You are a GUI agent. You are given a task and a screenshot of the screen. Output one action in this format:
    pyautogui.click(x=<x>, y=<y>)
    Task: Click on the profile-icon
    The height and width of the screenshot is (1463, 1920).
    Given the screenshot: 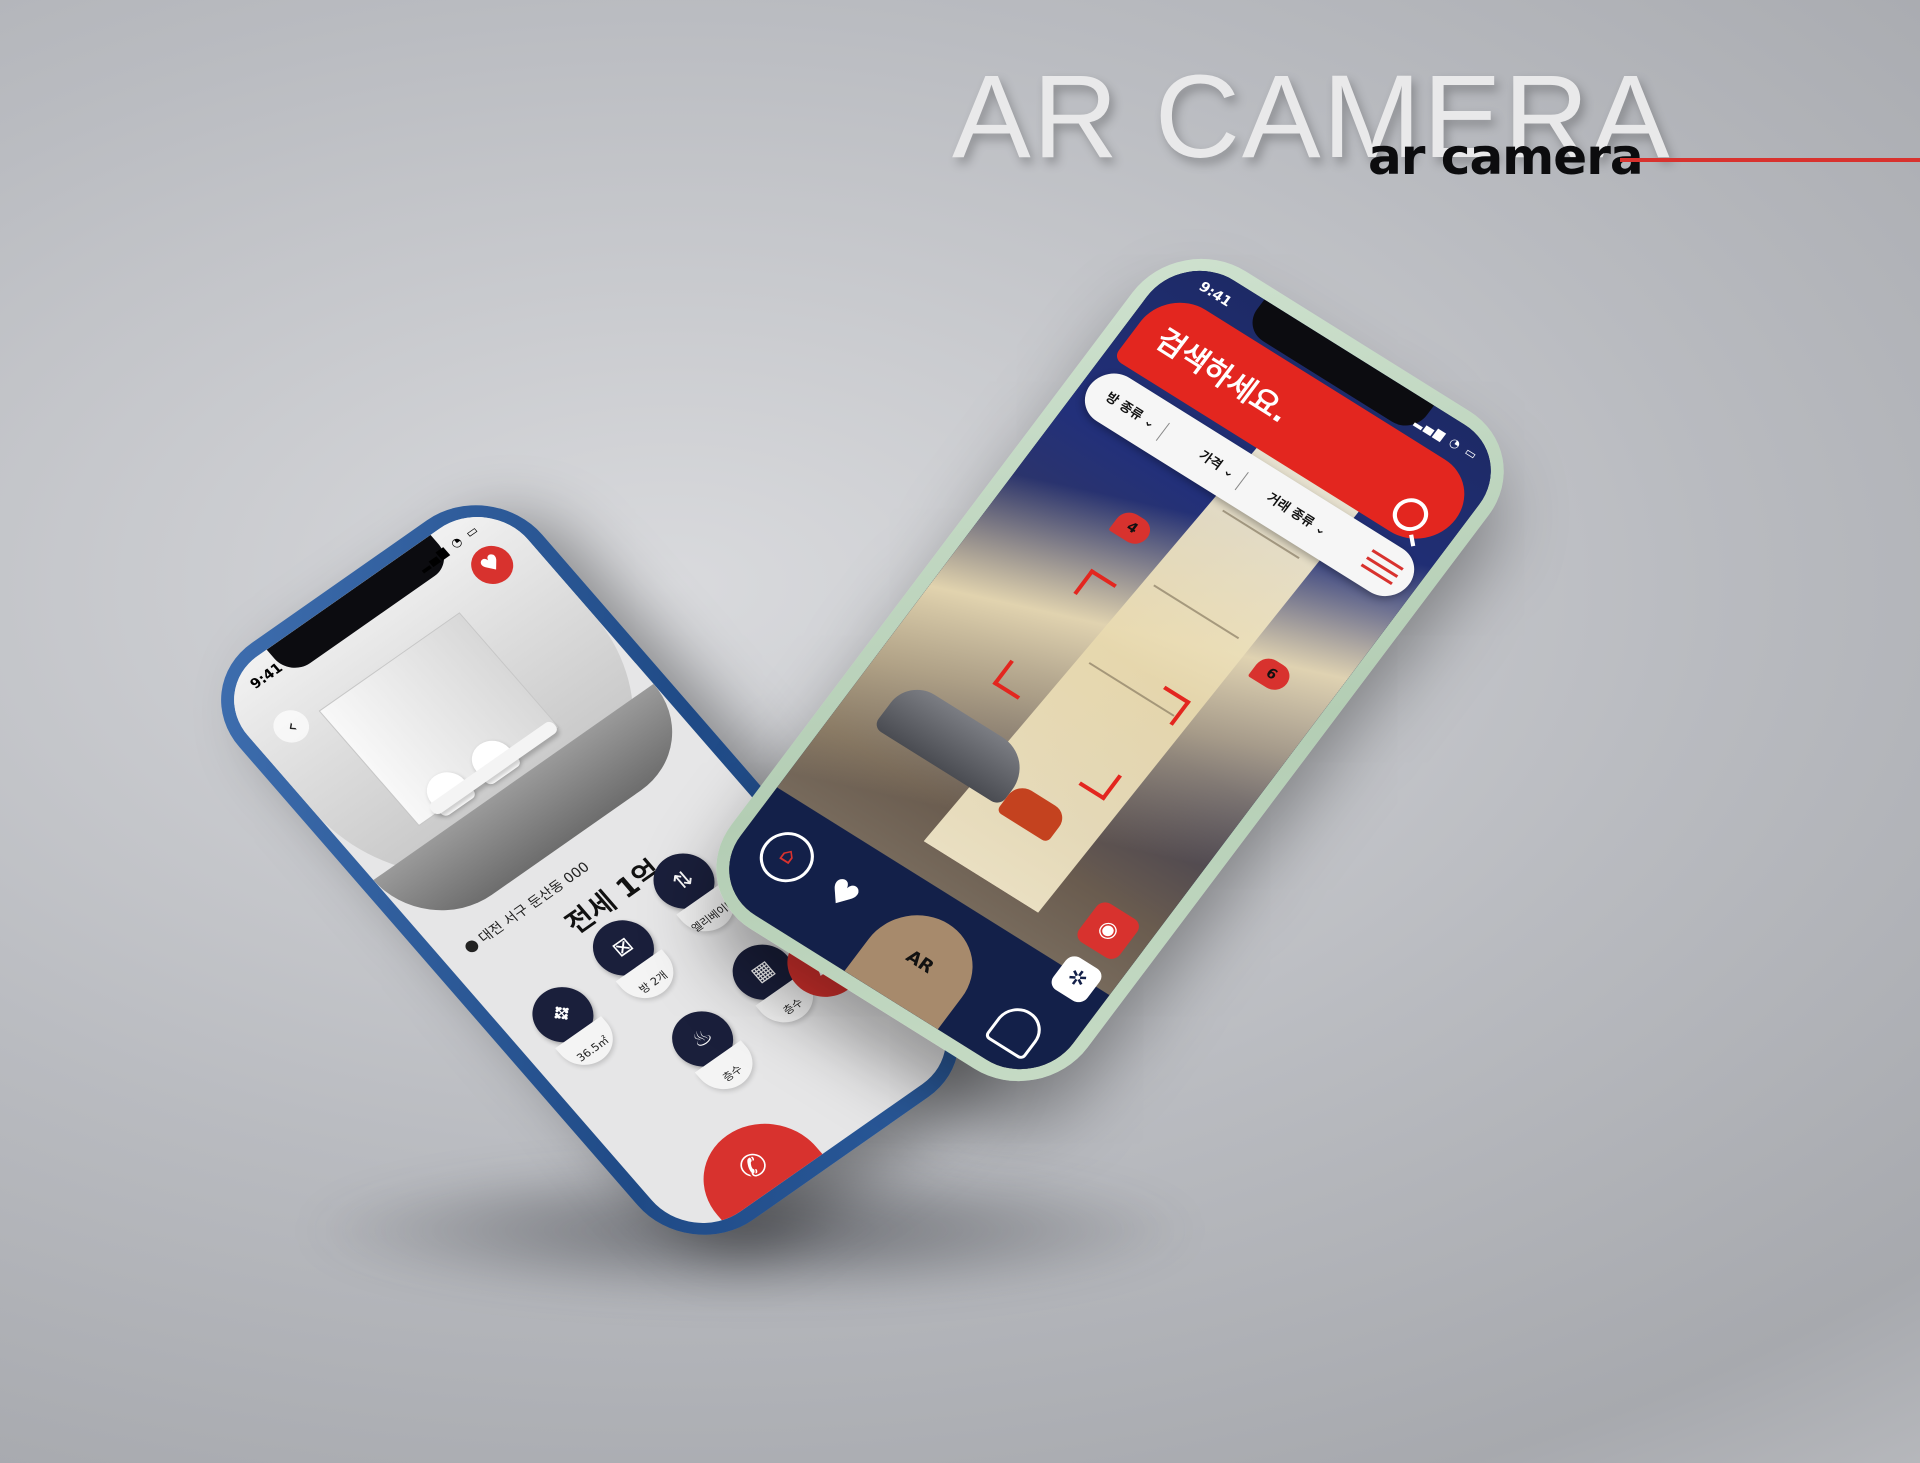 What is the action you would take?
    pyautogui.click(x=1017, y=1030)
    